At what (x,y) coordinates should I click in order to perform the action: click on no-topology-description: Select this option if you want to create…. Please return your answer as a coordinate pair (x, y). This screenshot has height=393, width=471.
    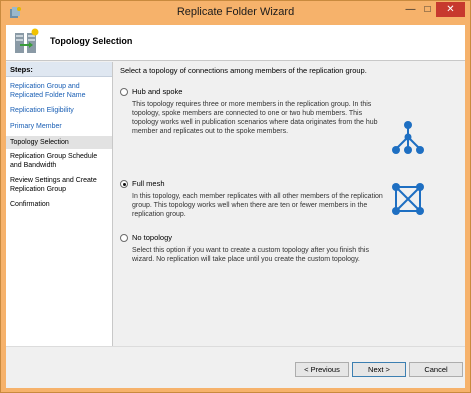
    Looking at the image, I should click on (250, 255).